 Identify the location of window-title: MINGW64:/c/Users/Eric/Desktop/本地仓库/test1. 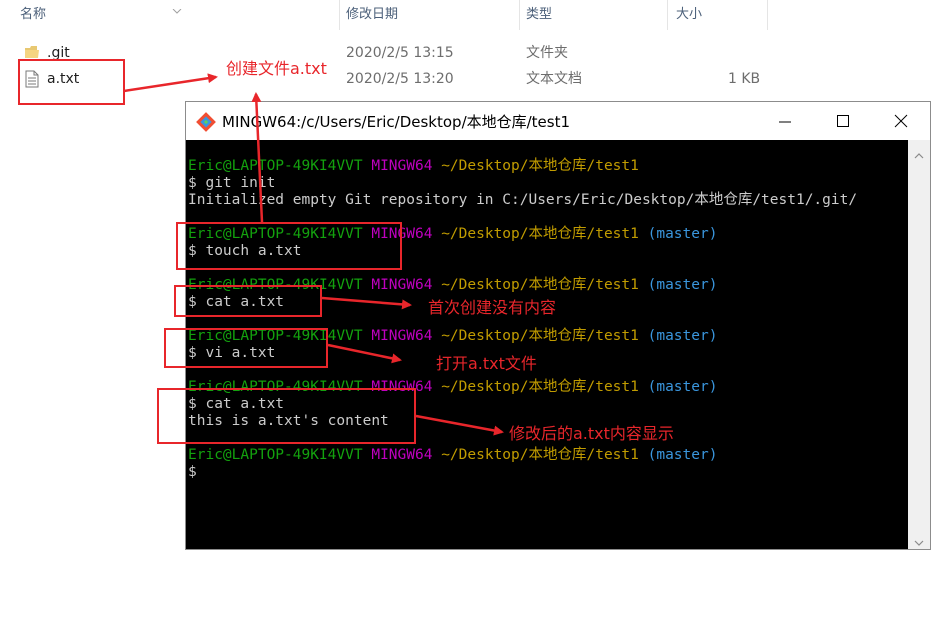
(396, 122).